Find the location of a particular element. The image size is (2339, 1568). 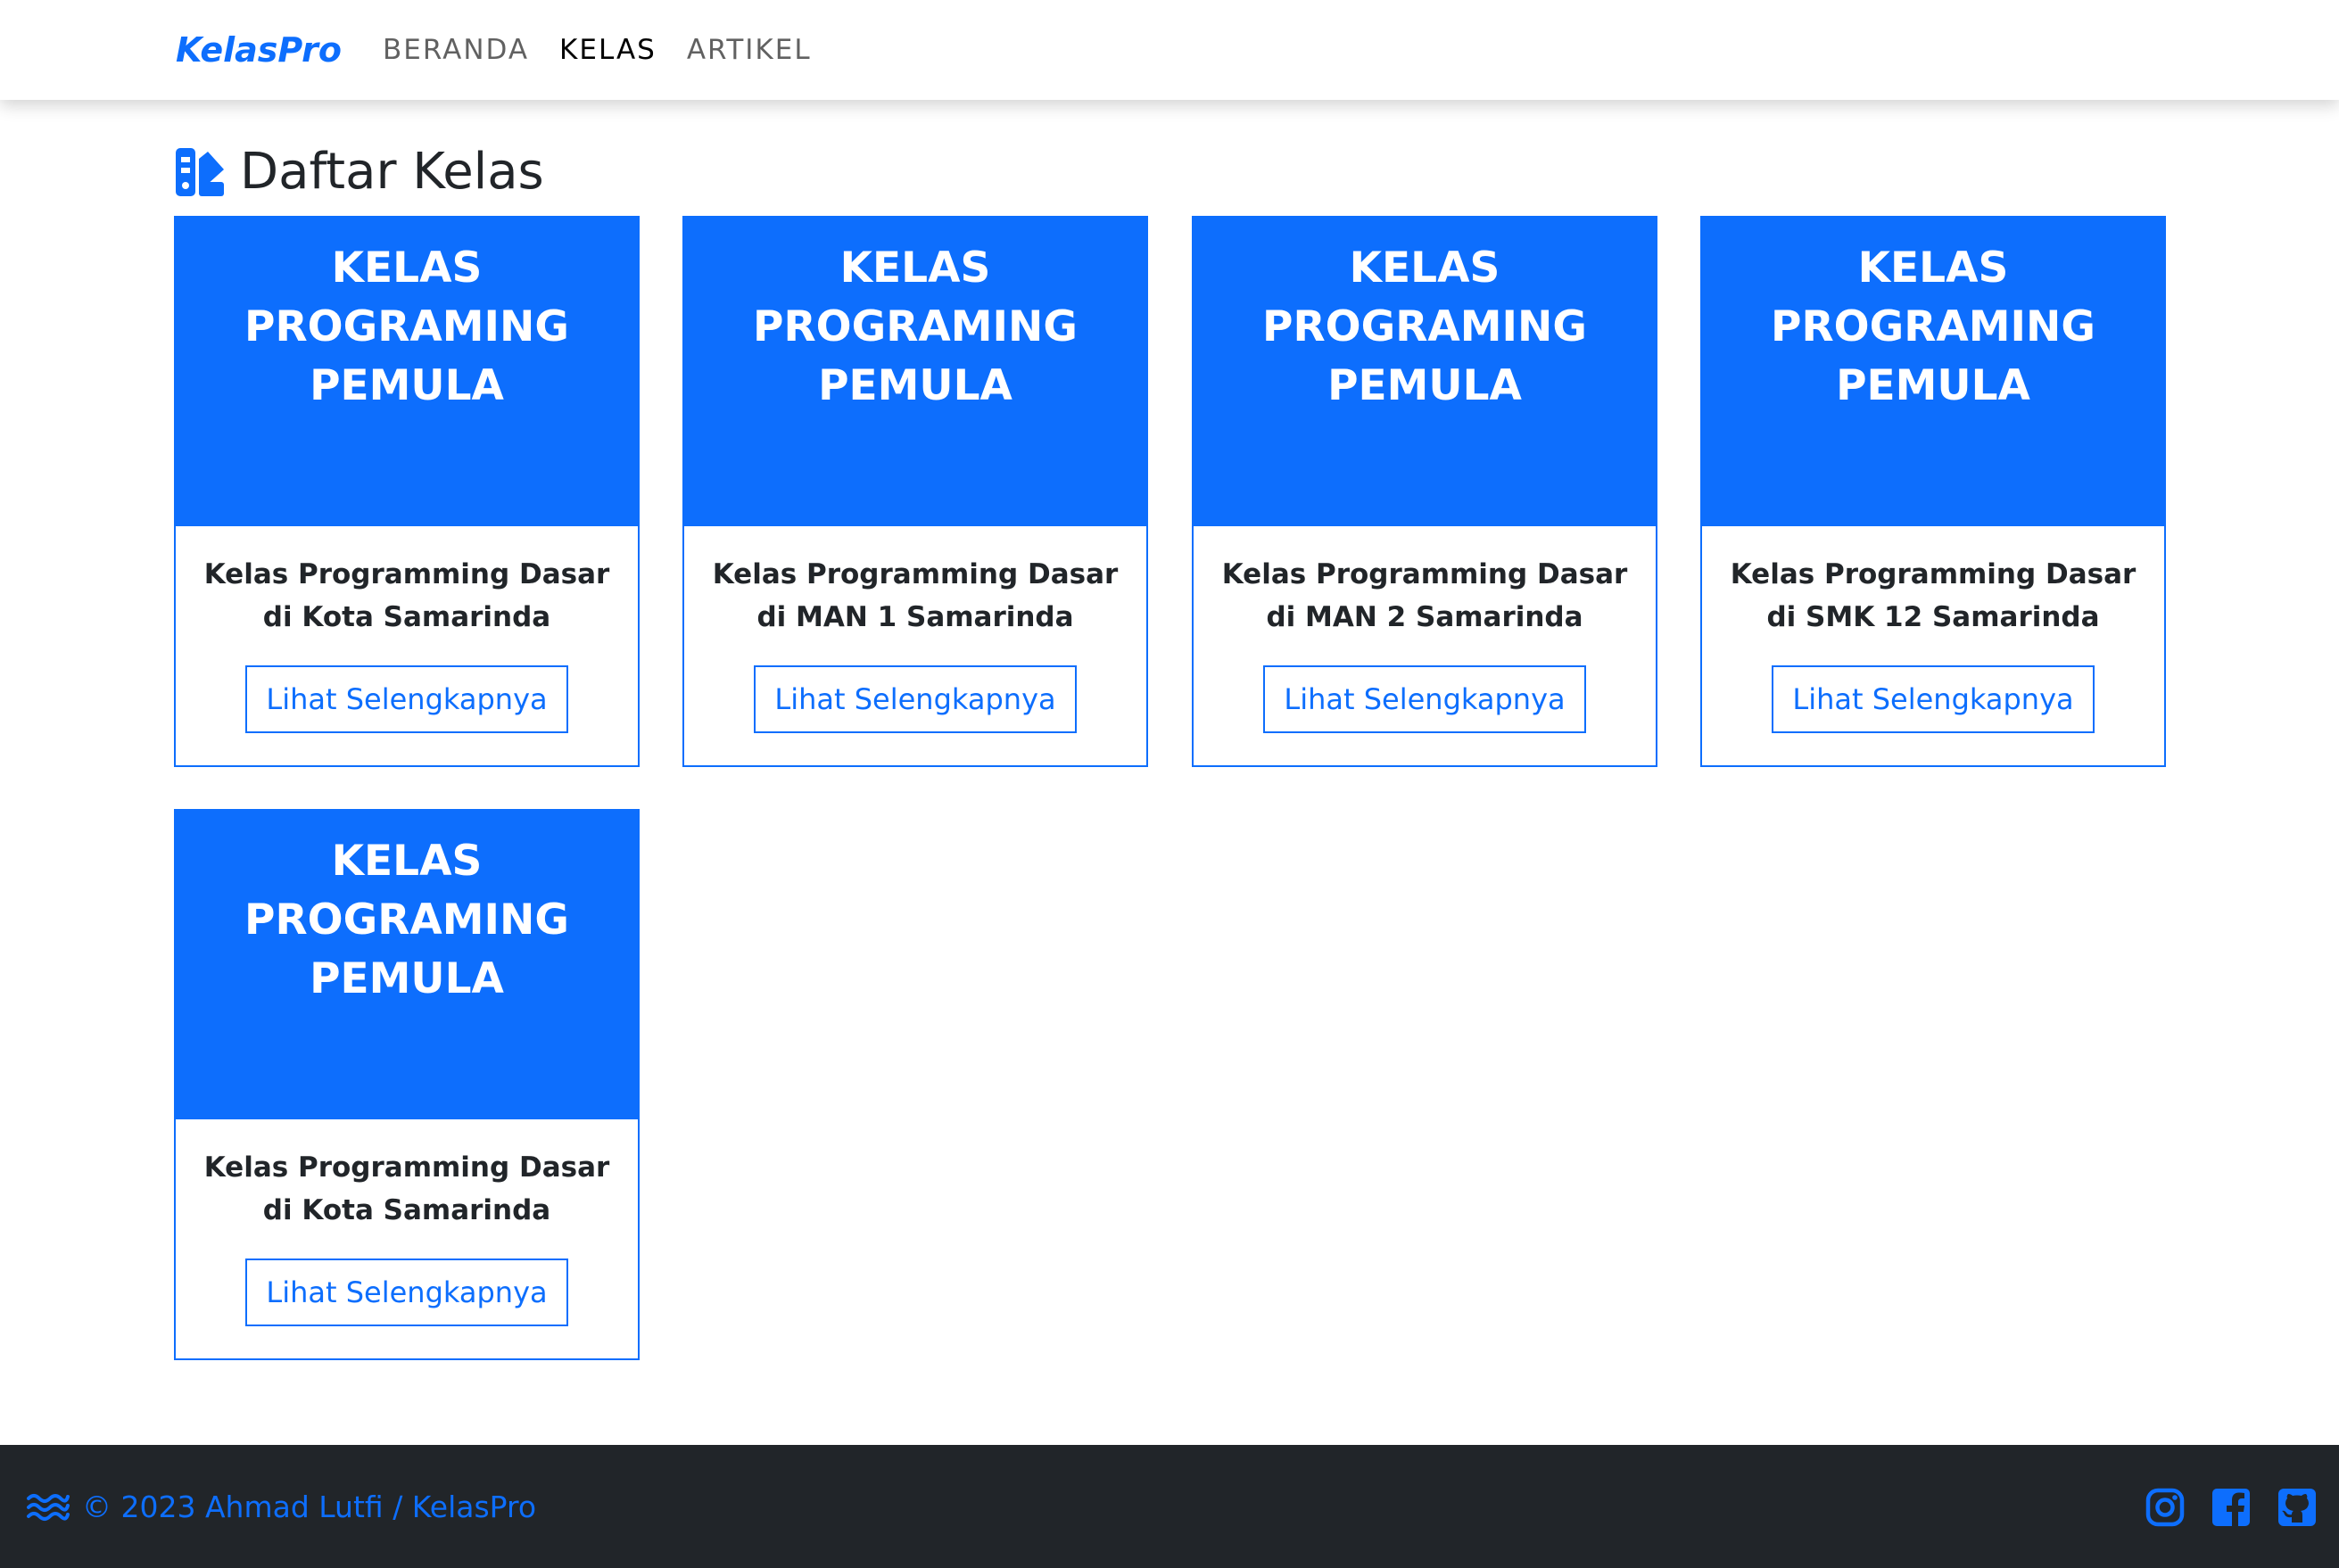

nav-link-artikel: ARTIKEL is located at coordinates (749, 50).